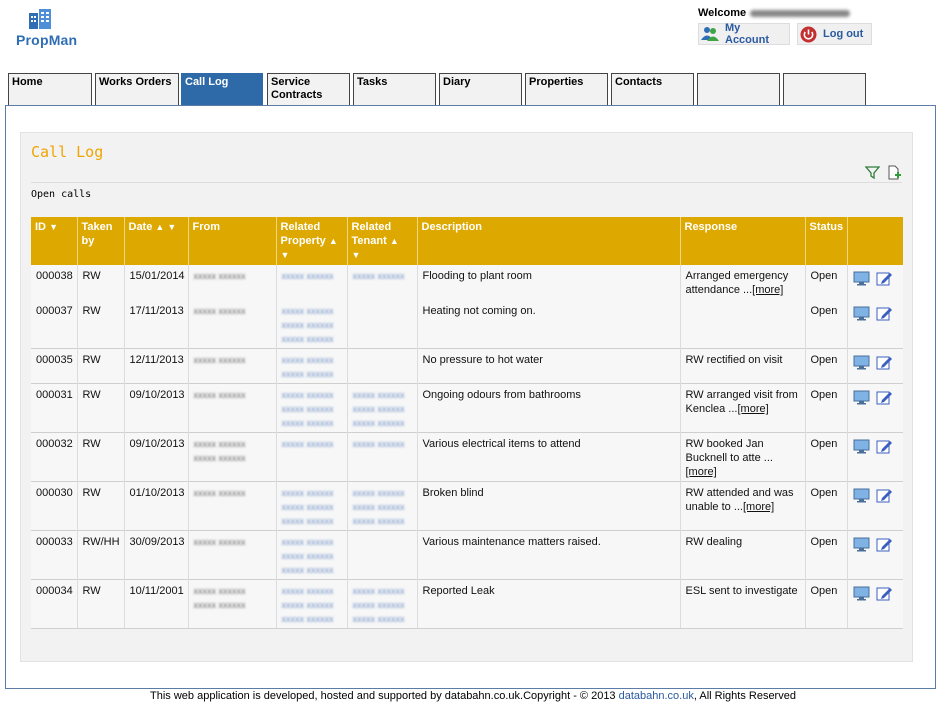 This screenshot has width=946, height=717. What do you see at coordinates (67, 152) in the screenshot?
I see `page-title: Call Log` at bounding box center [67, 152].